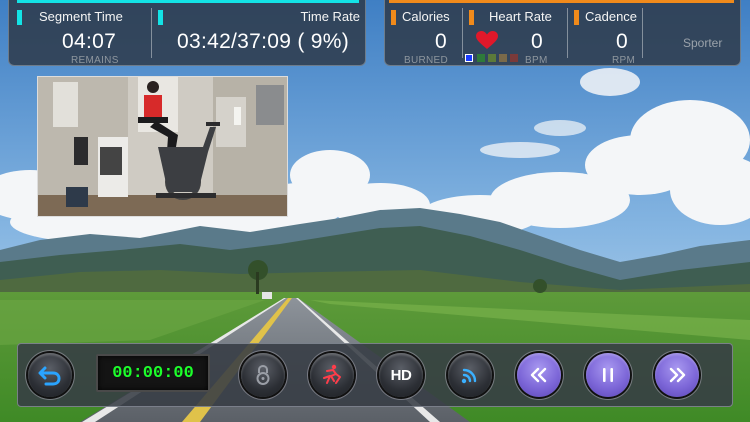 The width and height of the screenshot is (750, 422). I want to click on back-button, so click(50, 375).